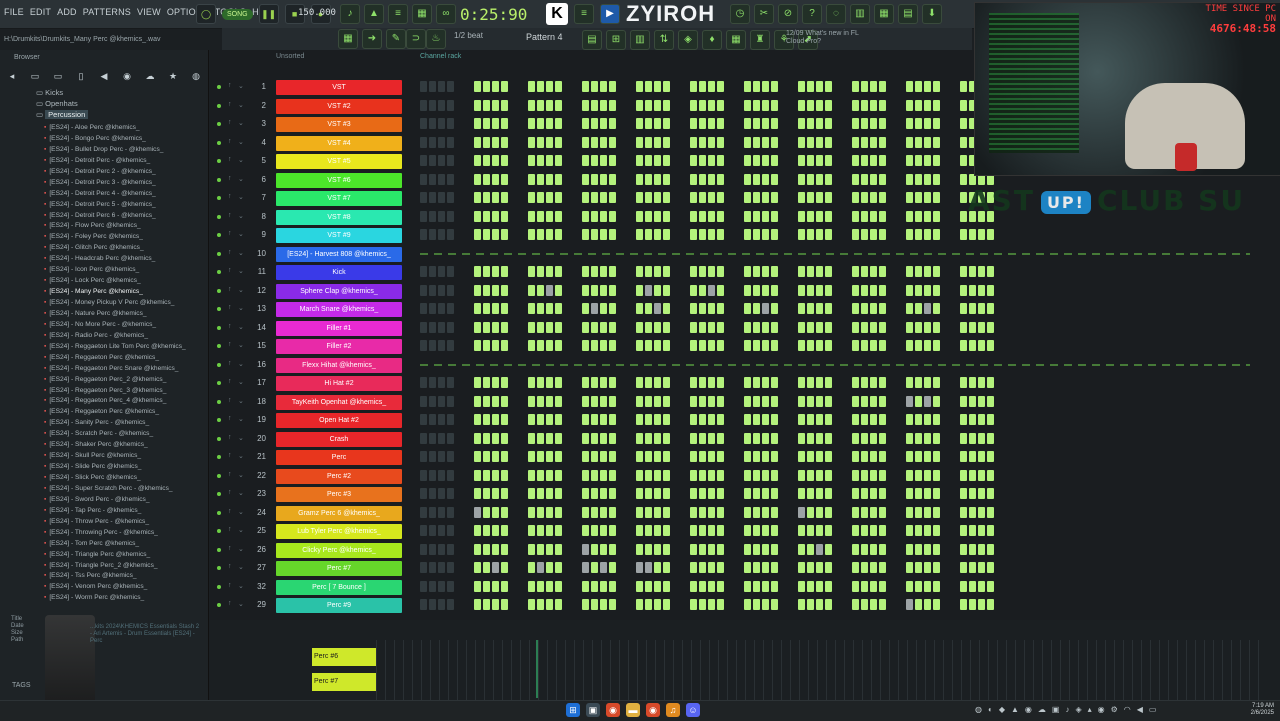 The image size is (1280, 721). What do you see at coordinates (115, 226) in the screenshot?
I see `browser-file: [ES24] - Flow Perc @khemics_` at bounding box center [115, 226].